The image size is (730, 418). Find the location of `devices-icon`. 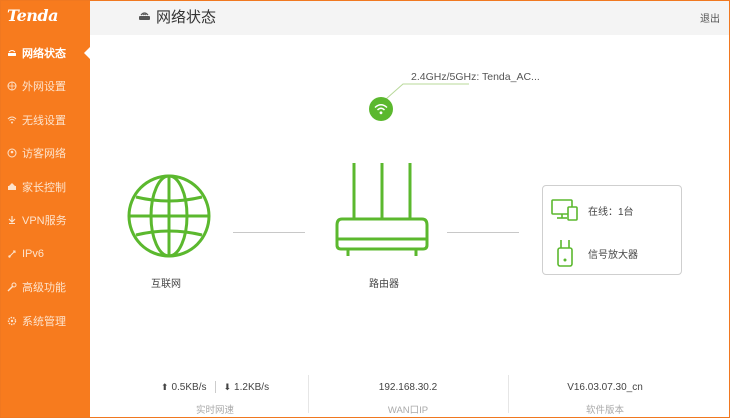

devices-icon is located at coordinates (564, 210).